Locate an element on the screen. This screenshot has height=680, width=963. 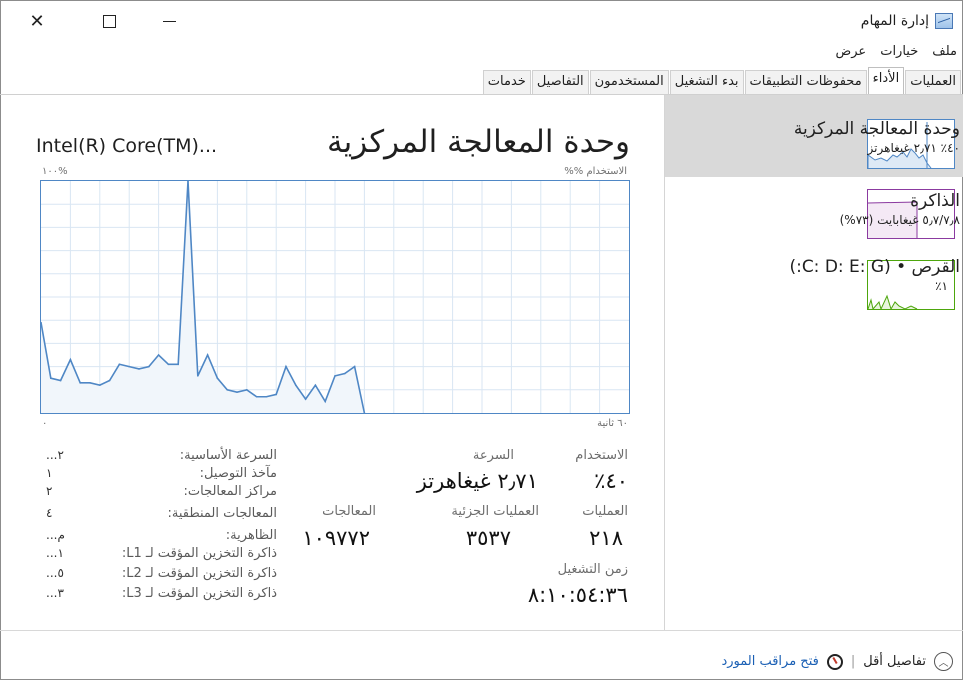
cpu-label: وحدة المعالجة المركزية is located at coordinates (876, 129).